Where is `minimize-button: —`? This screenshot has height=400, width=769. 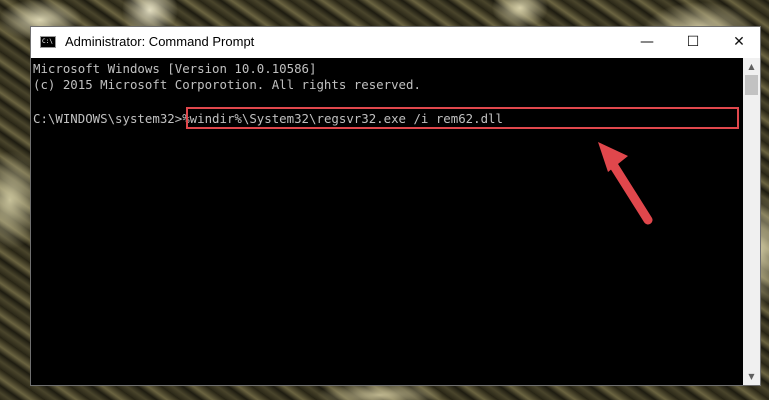 minimize-button: — is located at coordinates (647, 42).